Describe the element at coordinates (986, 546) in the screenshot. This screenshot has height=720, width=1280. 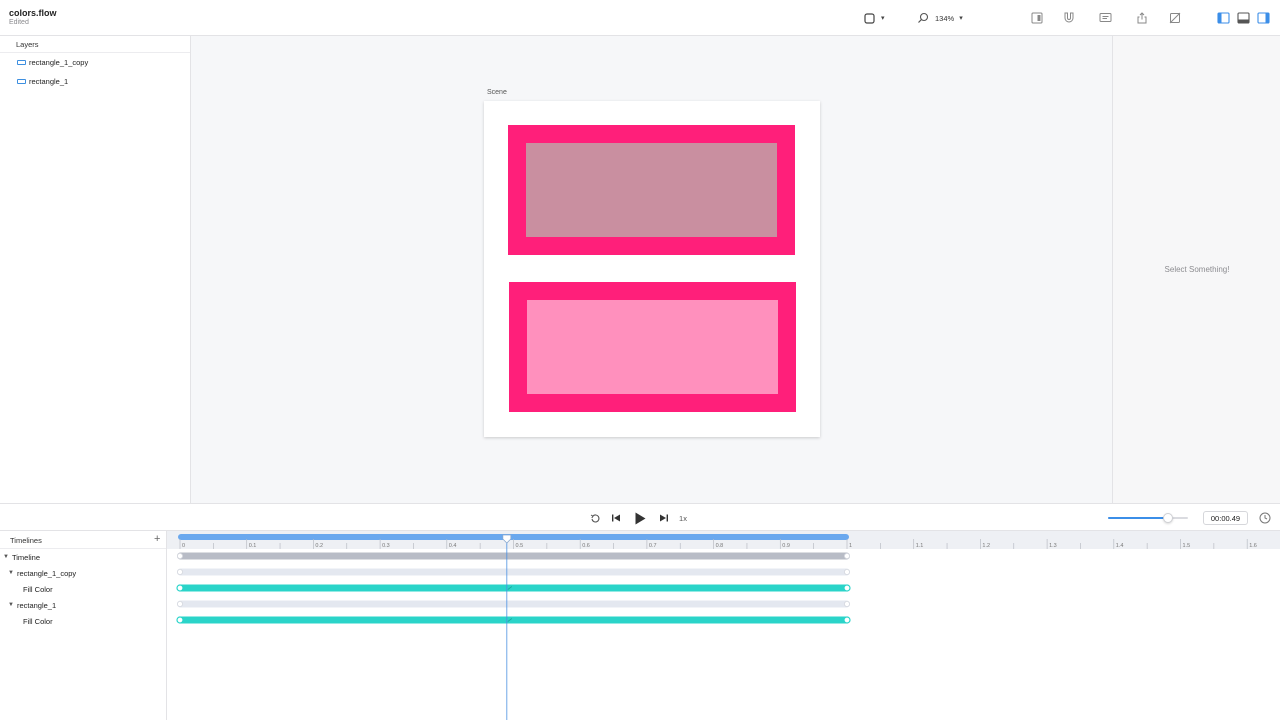
I see `ruler-tick-label: 1.2` at that location.